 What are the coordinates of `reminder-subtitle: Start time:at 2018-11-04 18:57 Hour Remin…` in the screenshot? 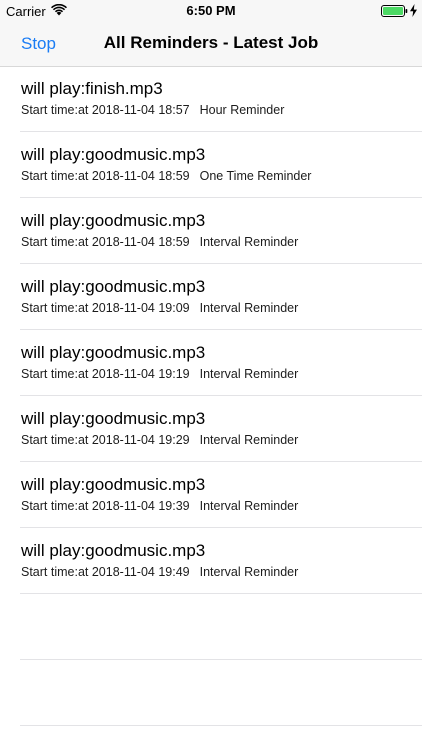 It's located at (152, 110).